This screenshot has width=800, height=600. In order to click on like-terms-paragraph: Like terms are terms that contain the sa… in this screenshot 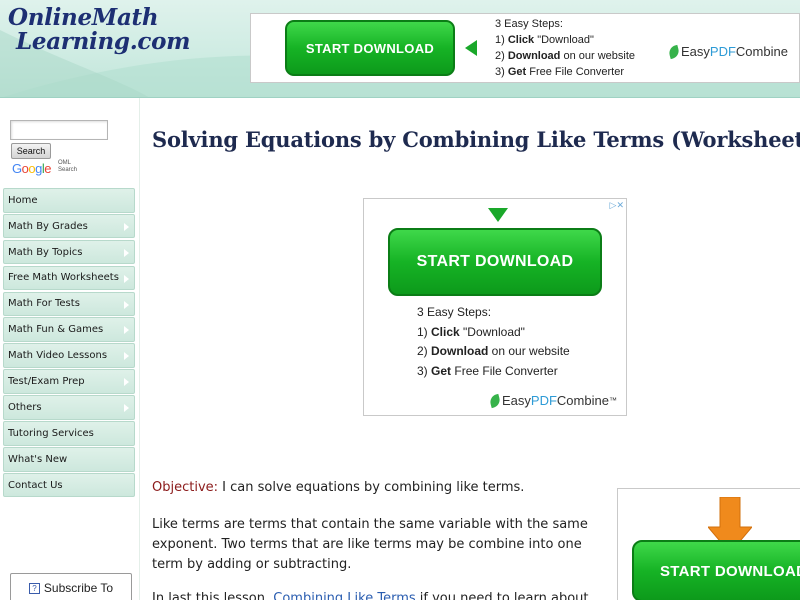, I will do `click(370, 544)`.